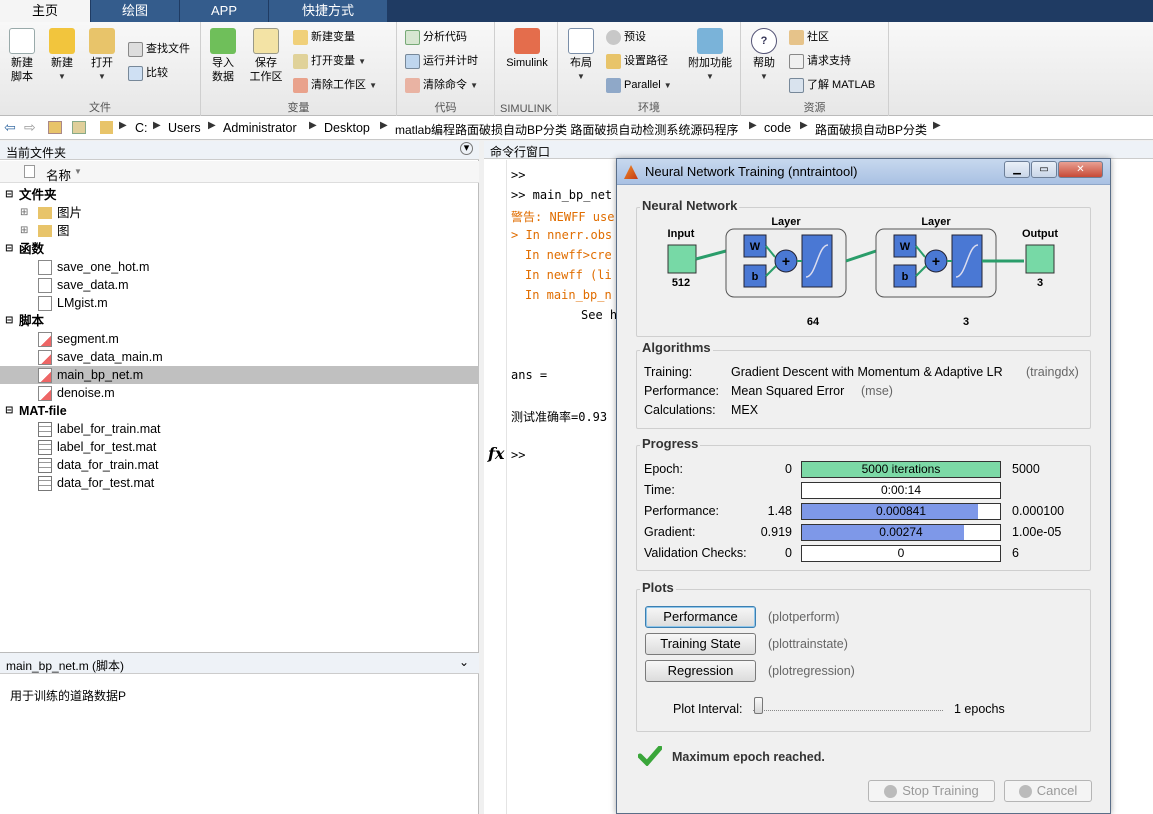 The width and height of the screenshot is (1153, 814). What do you see at coordinates (777, 128) in the screenshot?
I see `breadcrumb-item: code` at bounding box center [777, 128].